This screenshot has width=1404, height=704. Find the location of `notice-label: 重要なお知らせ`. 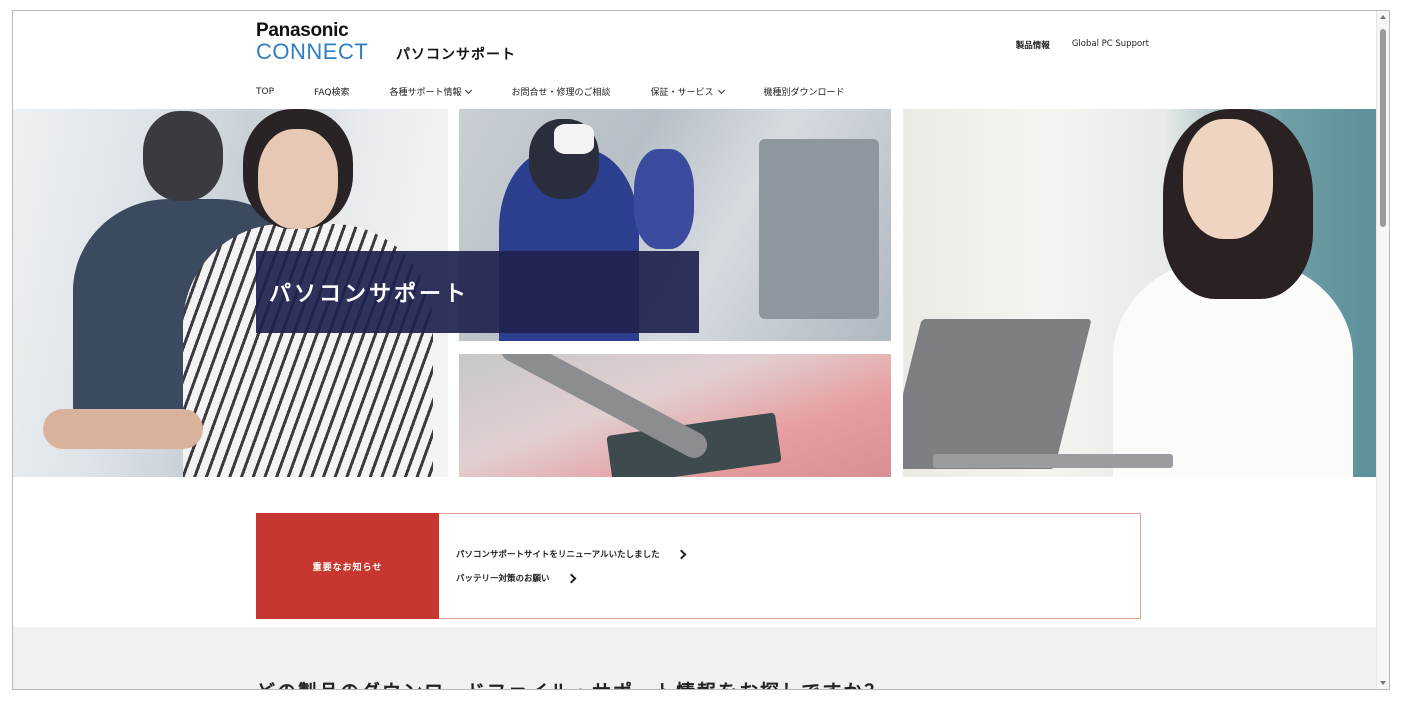

notice-label: 重要なお知らせ is located at coordinates (347, 567).